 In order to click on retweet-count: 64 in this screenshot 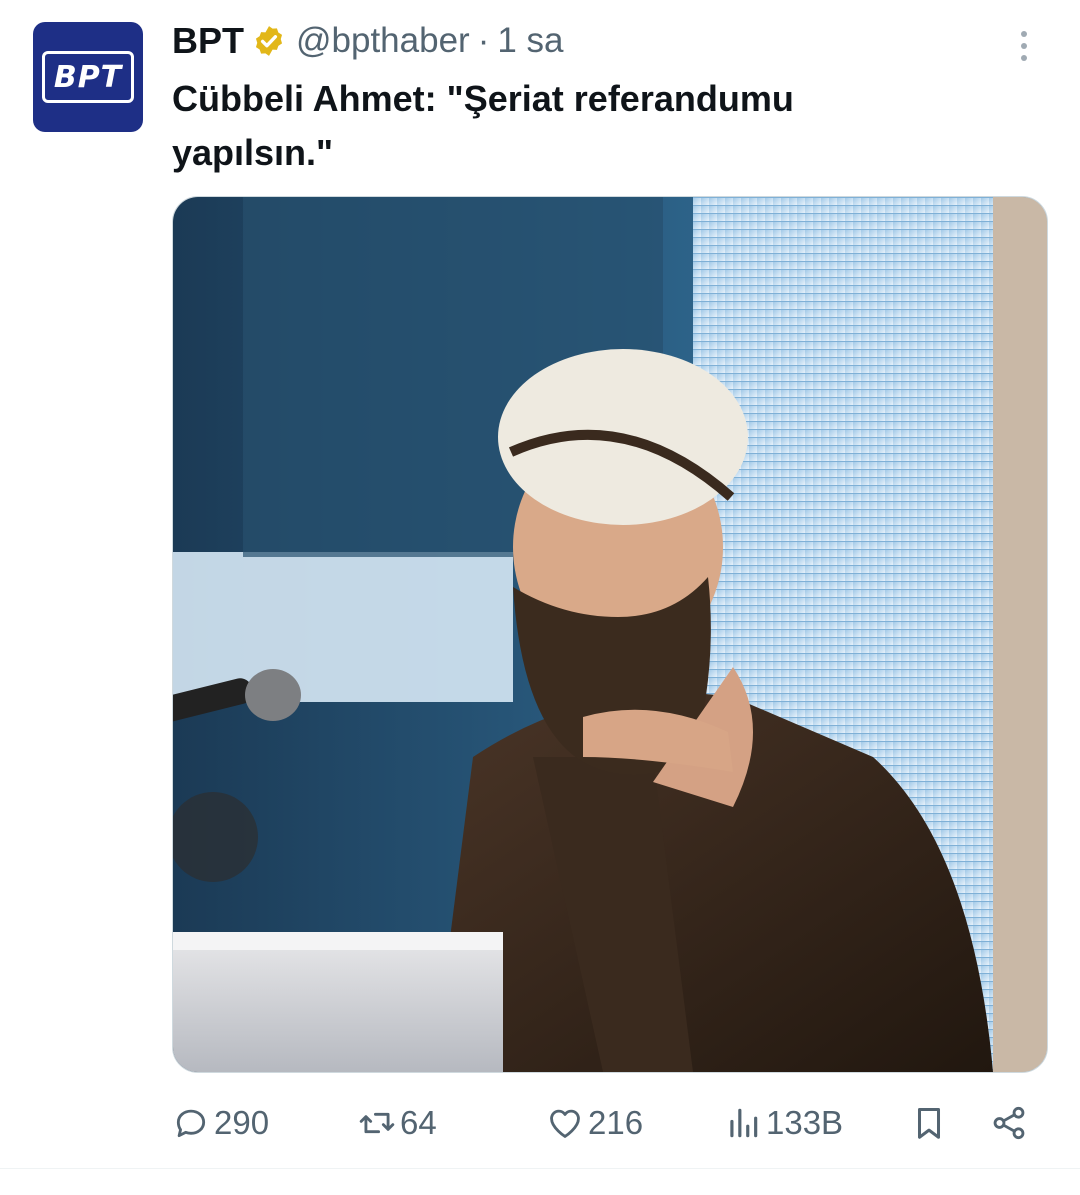, I will do `click(418, 1122)`.